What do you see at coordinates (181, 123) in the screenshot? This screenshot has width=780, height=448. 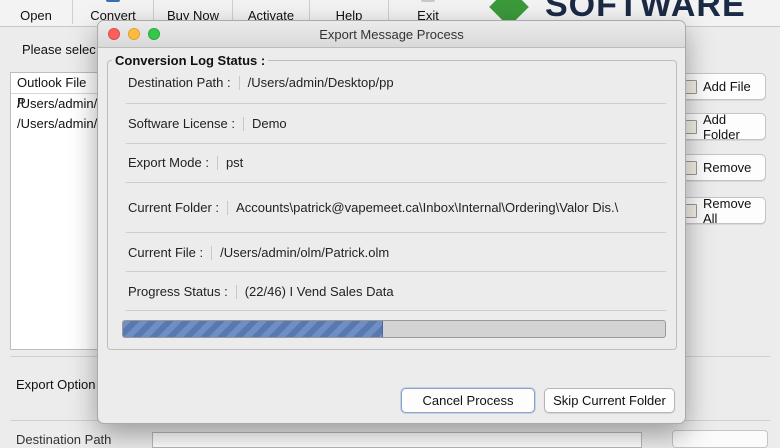 I see `software-license-label: Software License :` at bounding box center [181, 123].